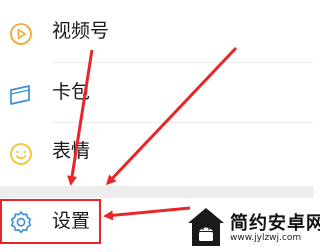 The height and width of the screenshot is (252, 320). I want to click on watermark-title: 简约安卓网, so click(275, 223).